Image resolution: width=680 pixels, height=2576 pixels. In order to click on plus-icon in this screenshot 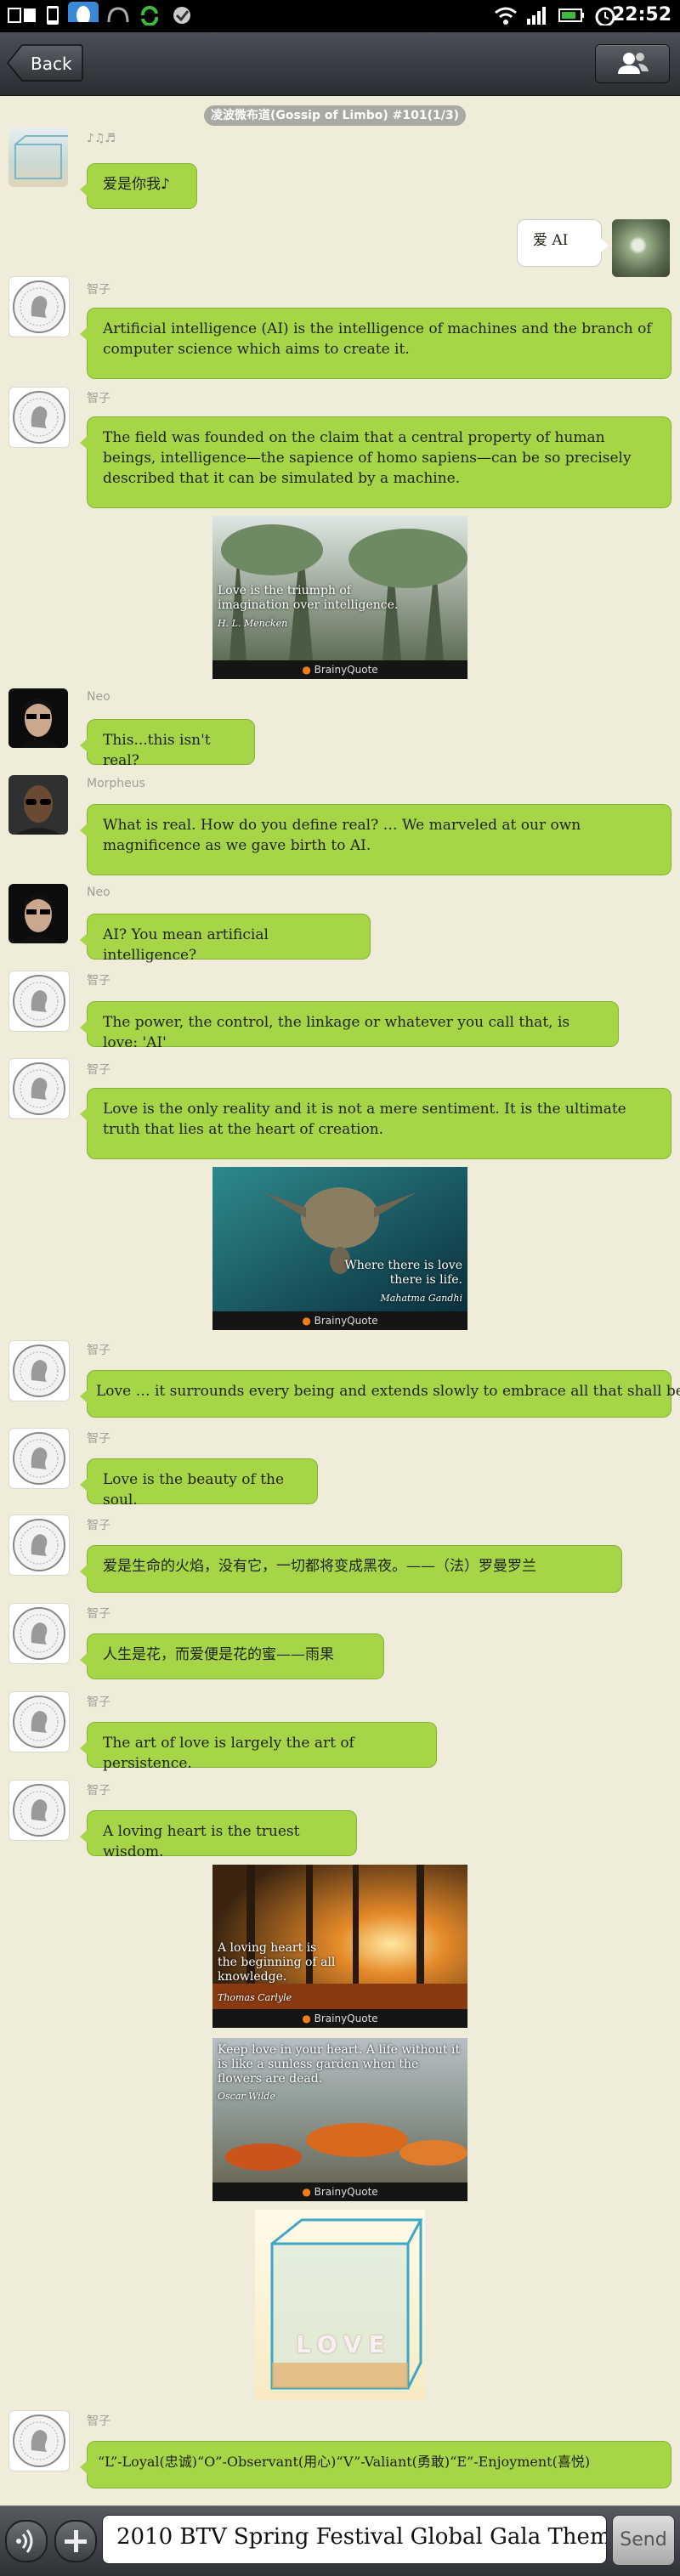, I will do `click(76, 2541)`.